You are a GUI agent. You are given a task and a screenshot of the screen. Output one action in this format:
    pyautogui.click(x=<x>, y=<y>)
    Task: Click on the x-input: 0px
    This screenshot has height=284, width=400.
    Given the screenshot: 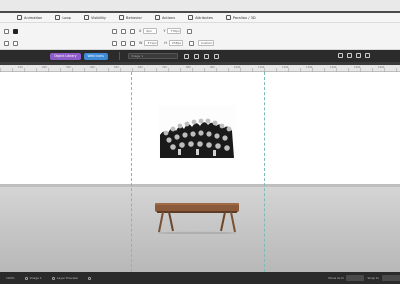 What is the action you would take?
    pyautogui.click(x=150, y=31)
    